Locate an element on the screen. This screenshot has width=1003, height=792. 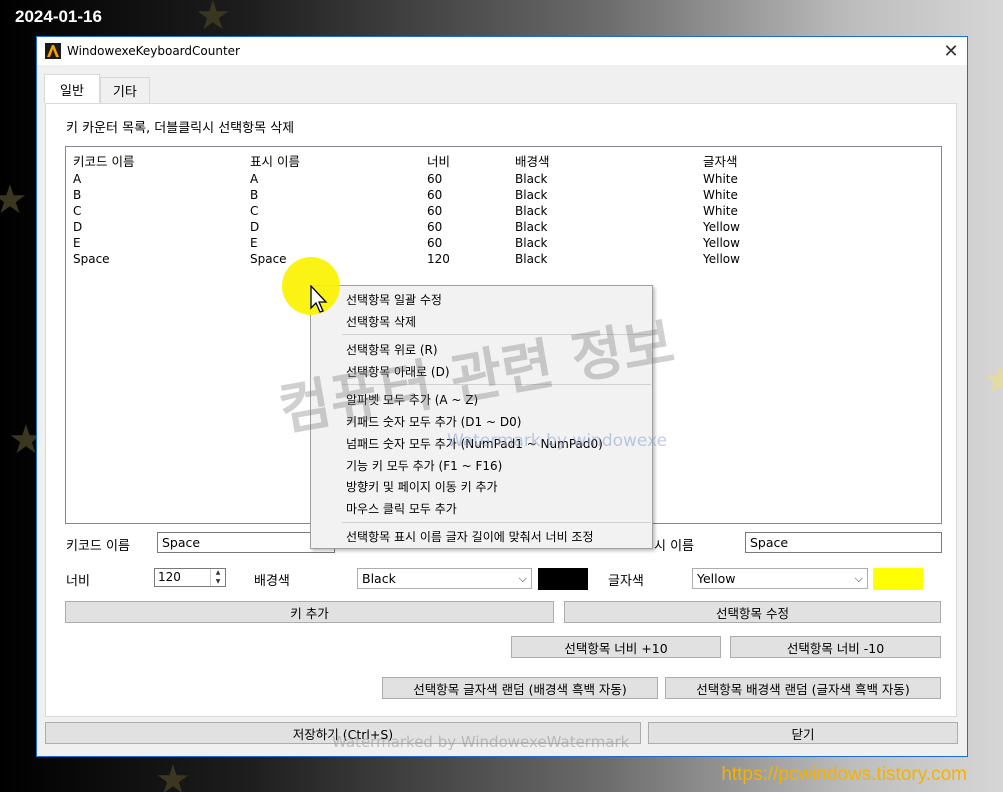
menu-item-fit-width: 선택항목 표시 이름 글자 길이에 맞춰서 너비 조정 is located at coordinates (470, 536).